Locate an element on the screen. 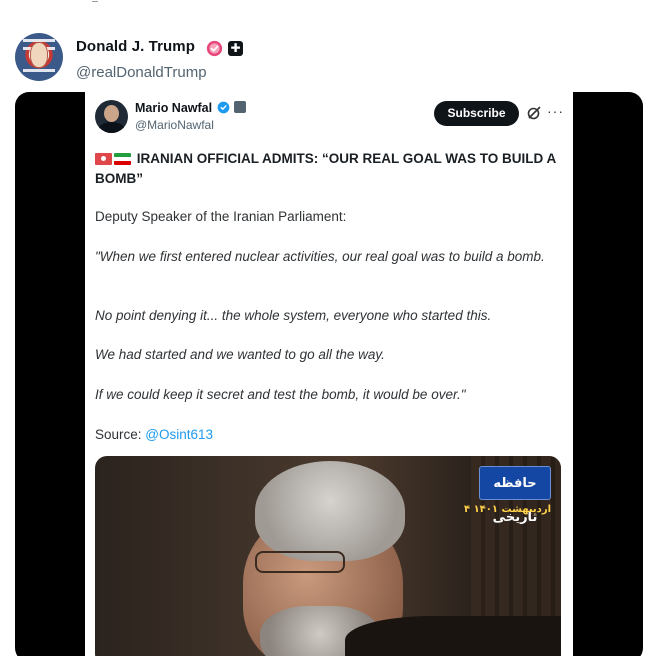 This screenshot has height=656, width=650. channel-logo: حافظه تاریخی is located at coordinates (515, 495).